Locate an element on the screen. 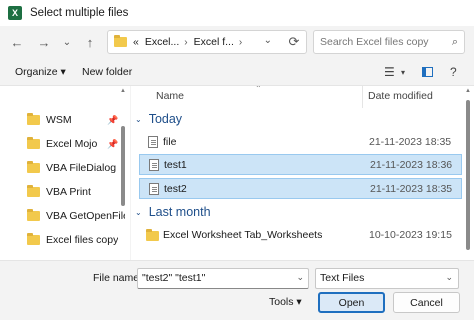  column-header-name: Name is located at coordinates (170, 96).